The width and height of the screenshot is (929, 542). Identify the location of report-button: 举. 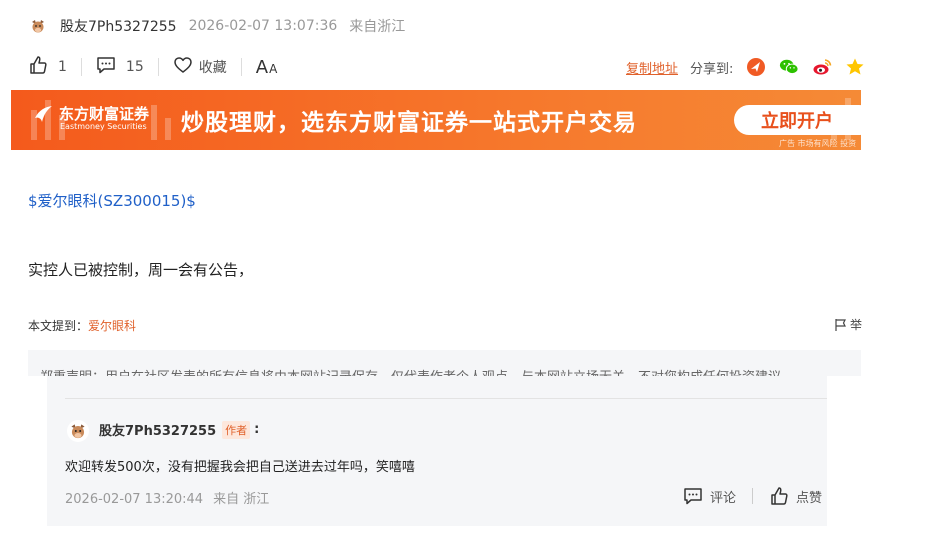
(848, 324).